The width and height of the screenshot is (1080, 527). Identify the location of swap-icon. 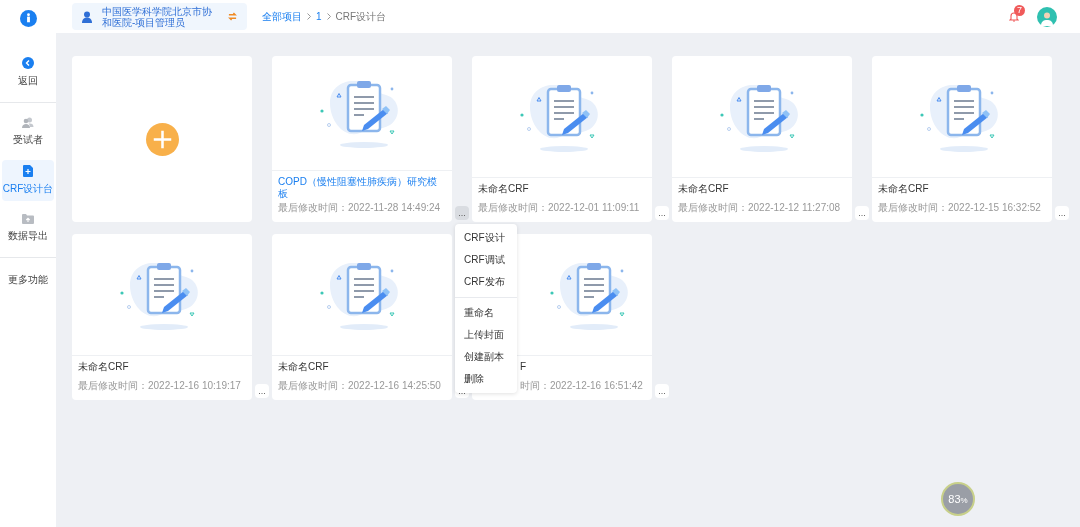
(232, 16).